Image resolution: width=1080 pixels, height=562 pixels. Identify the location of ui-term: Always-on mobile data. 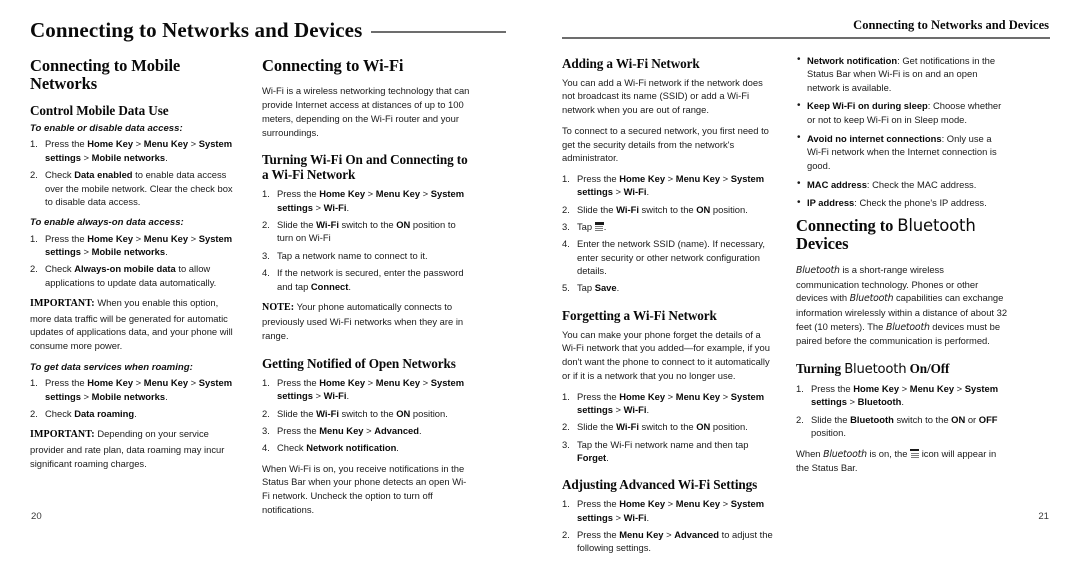
(125, 269).